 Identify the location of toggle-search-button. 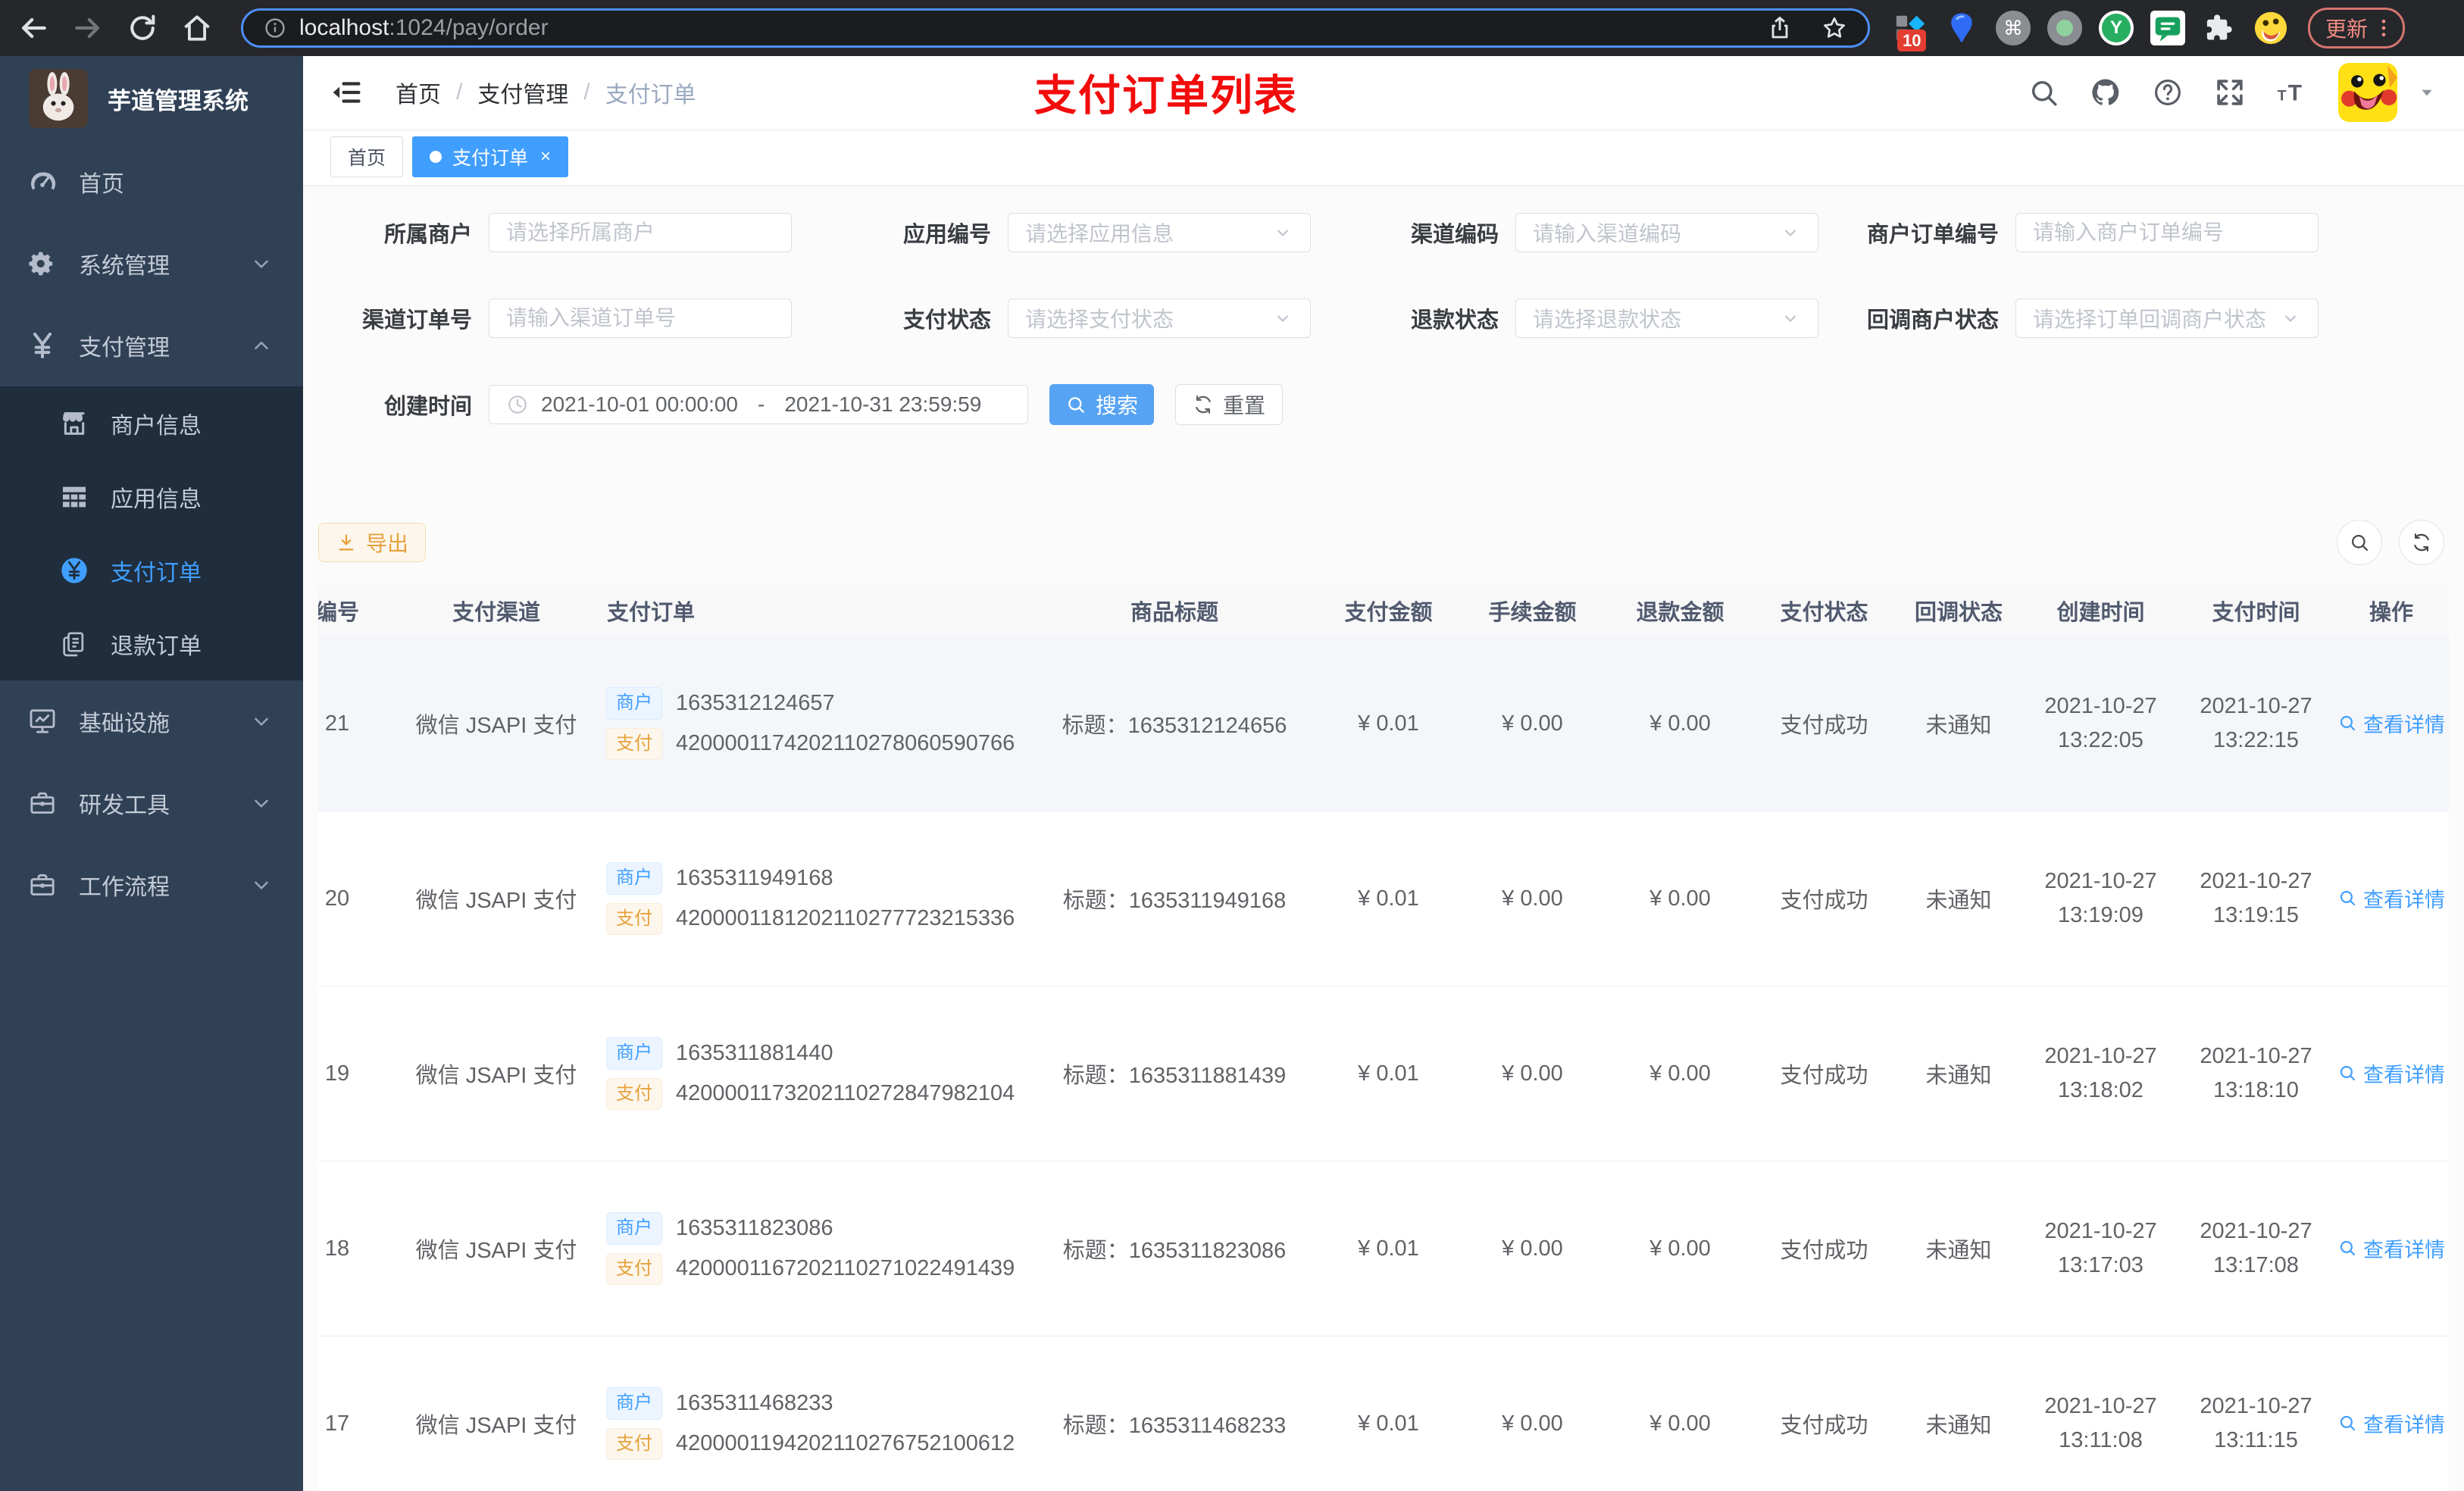
(2359, 542).